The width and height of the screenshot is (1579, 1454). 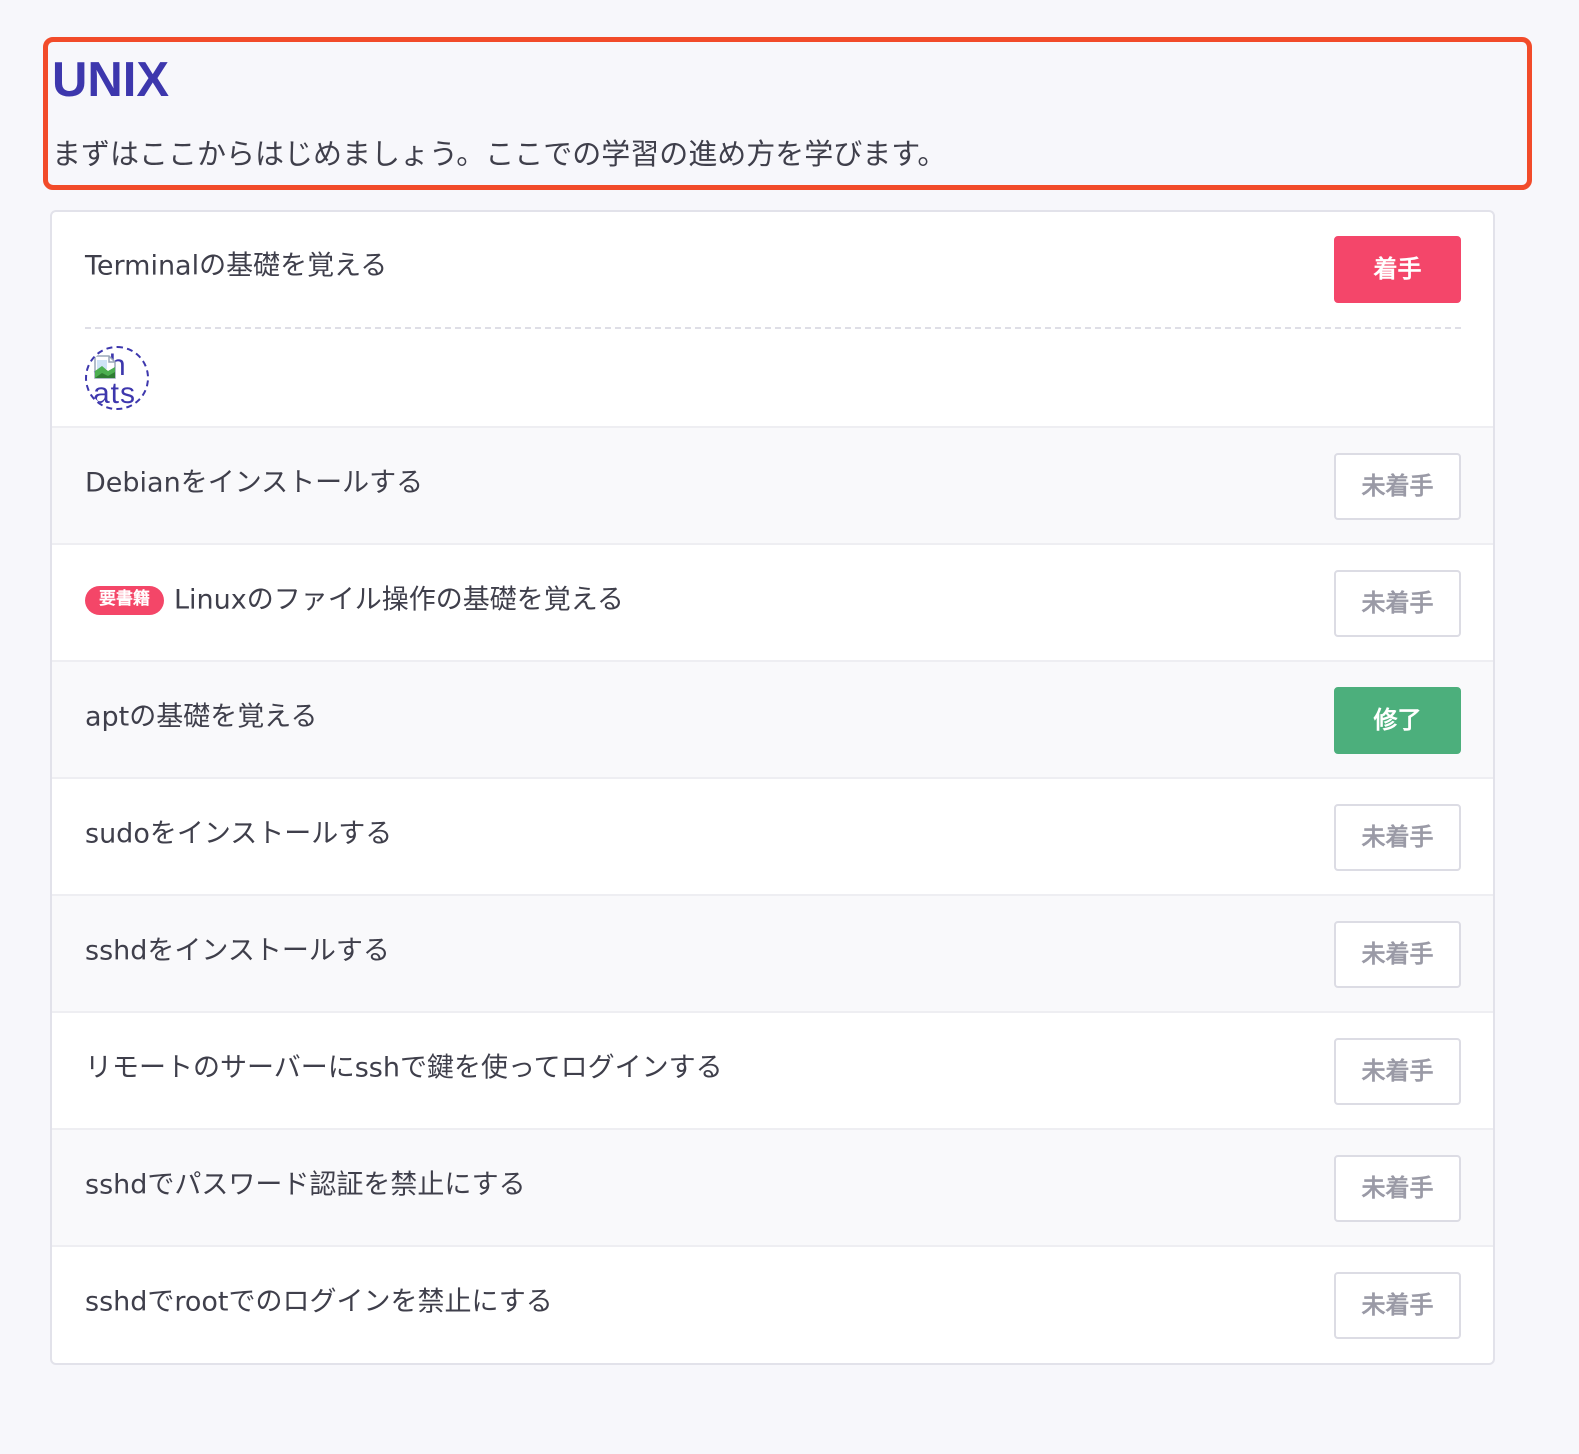 What do you see at coordinates (399, 600) in the screenshot?
I see `practice-title-text: Linuxのファイル操作の基礎を覚える` at bounding box center [399, 600].